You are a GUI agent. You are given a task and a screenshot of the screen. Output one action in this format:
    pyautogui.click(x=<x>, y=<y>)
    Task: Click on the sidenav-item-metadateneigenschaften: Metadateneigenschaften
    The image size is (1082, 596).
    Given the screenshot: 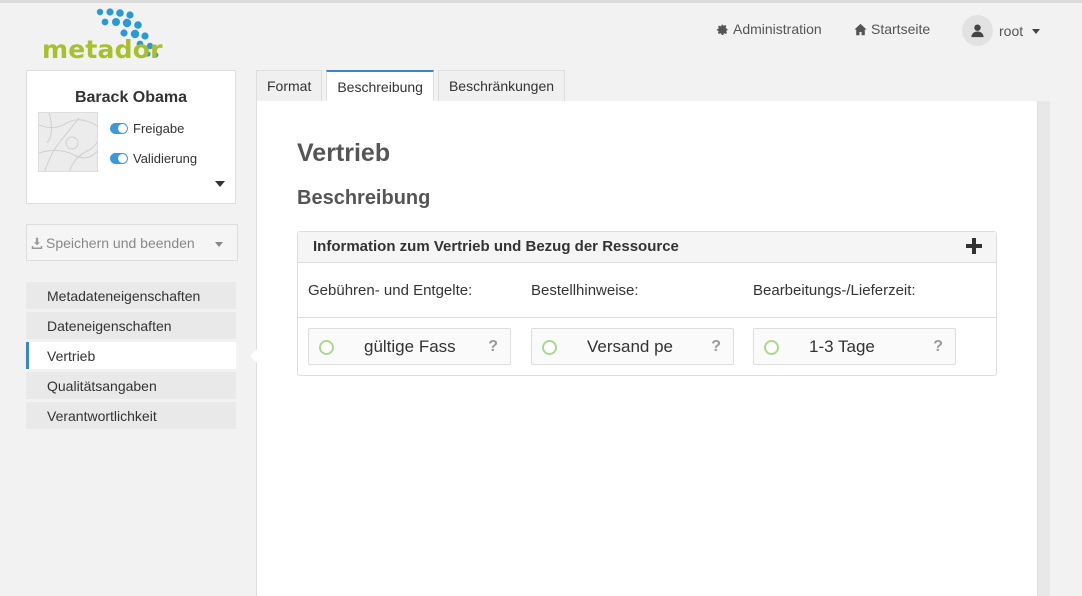 What is the action you would take?
    pyautogui.click(x=131, y=295)
    